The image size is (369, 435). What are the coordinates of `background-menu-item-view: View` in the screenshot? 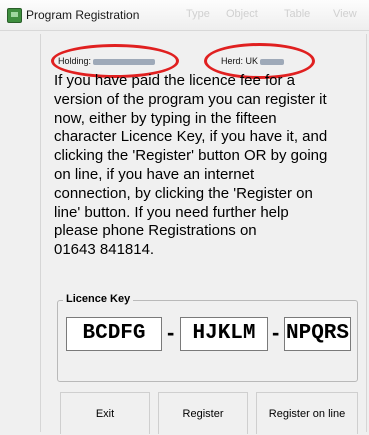 It's located at (345, 14).